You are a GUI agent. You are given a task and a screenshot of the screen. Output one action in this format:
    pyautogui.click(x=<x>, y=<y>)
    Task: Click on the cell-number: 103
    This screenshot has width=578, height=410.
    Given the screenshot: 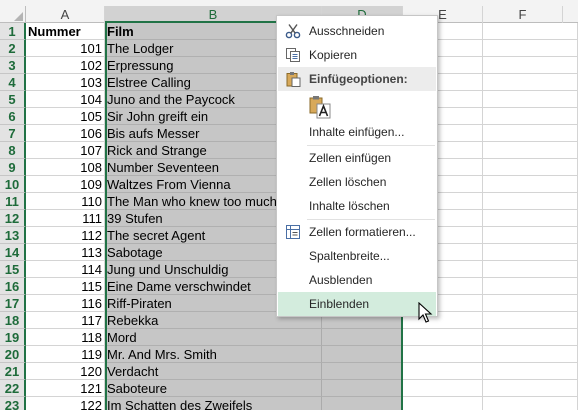 What is the action you would take?
    pyautogui.click(x=65, y=82)
    